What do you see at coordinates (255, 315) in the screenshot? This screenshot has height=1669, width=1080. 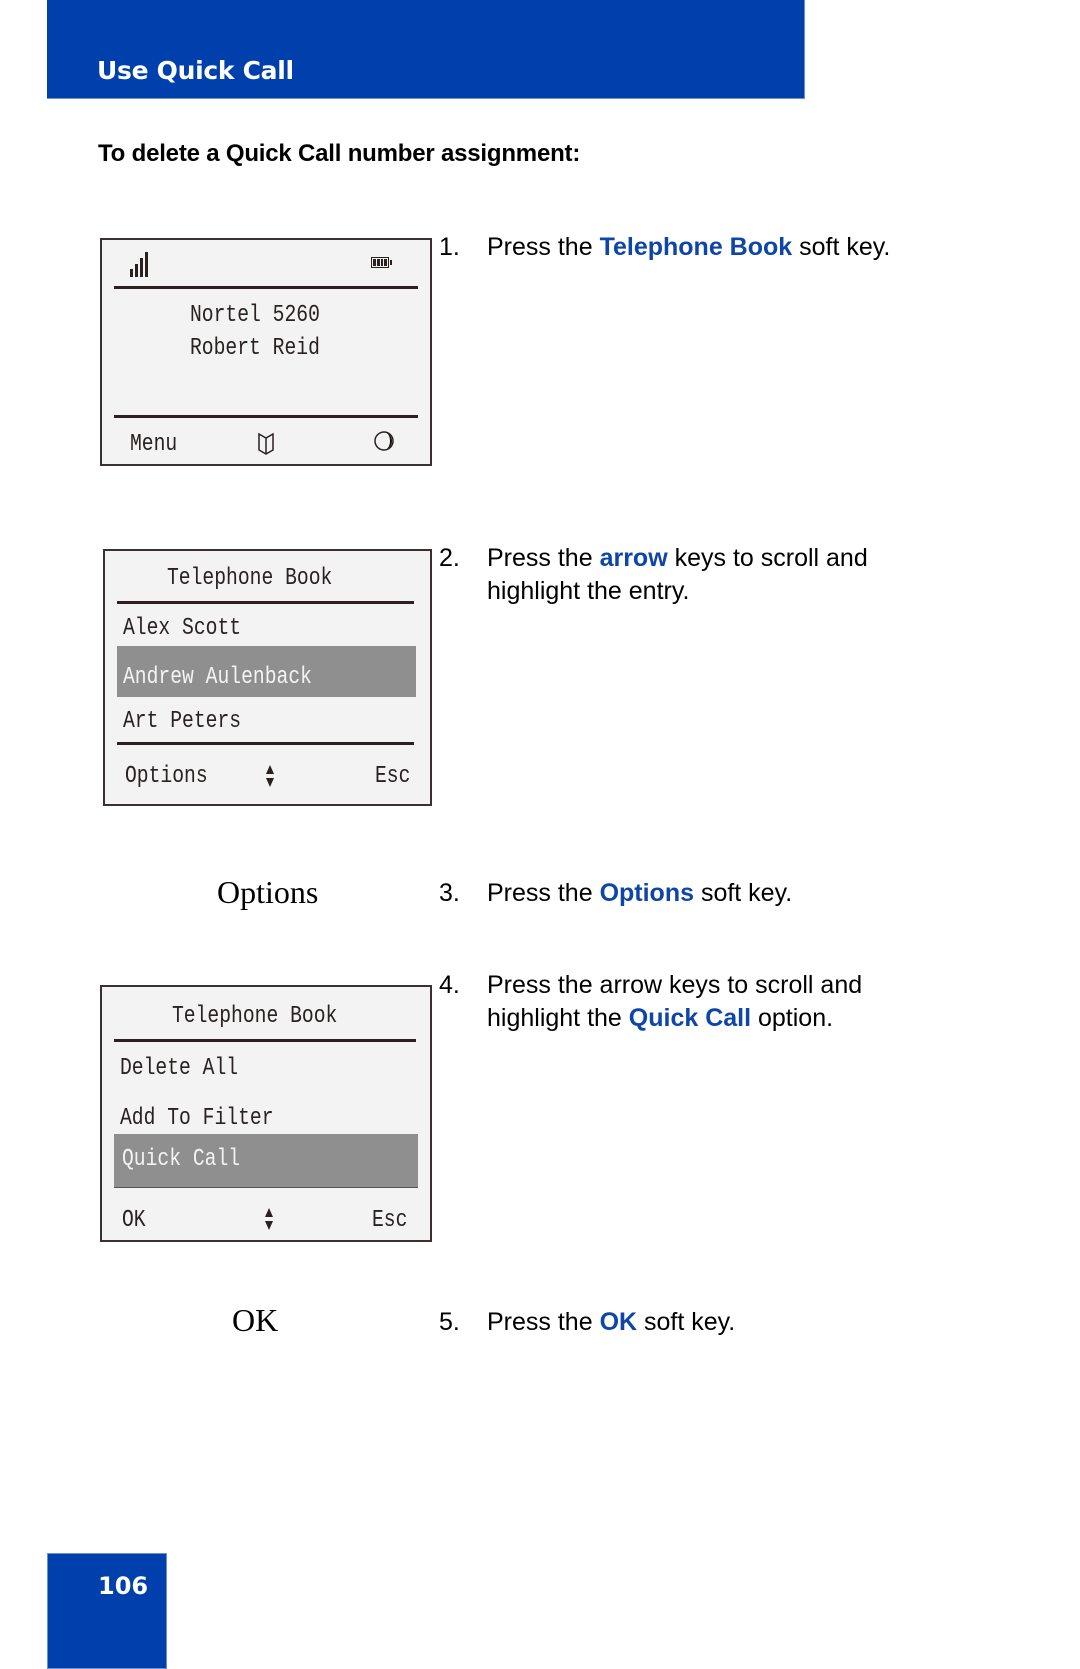 I see `phone-model-text: Nortel 5260` at bounding box center [255, 315].